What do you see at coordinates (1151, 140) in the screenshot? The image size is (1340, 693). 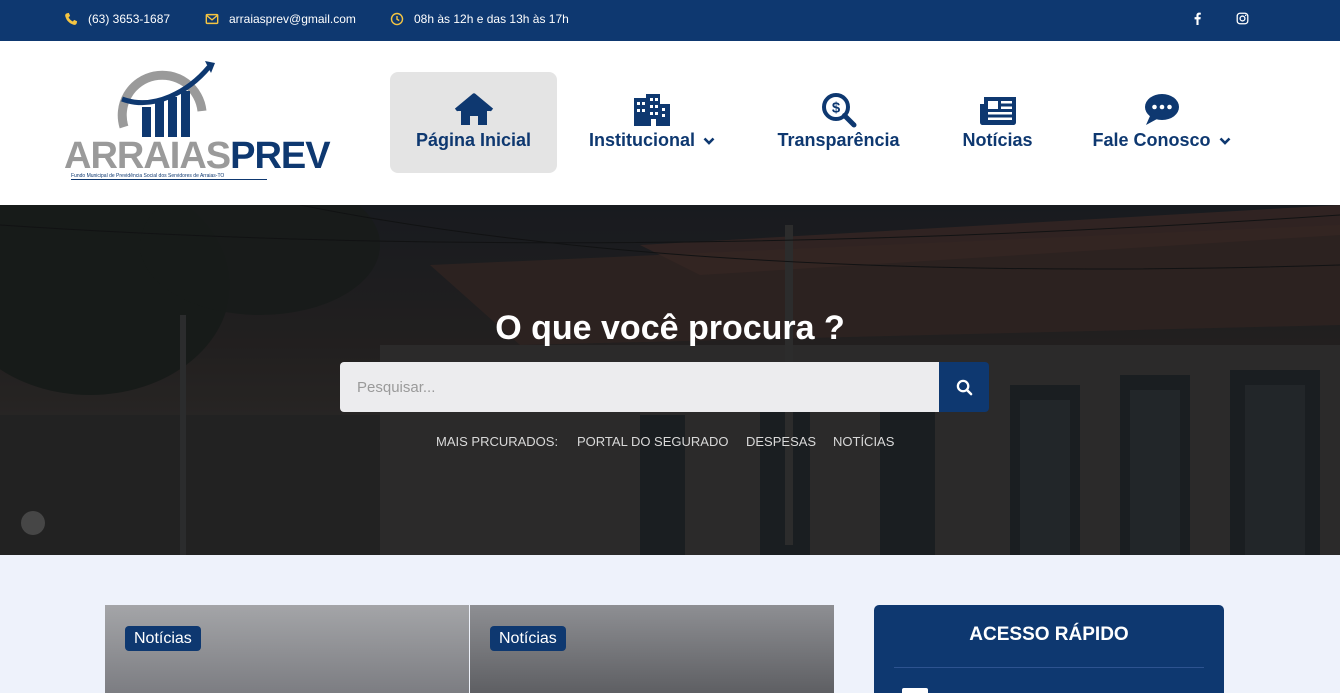 I see `nav-fale-conosco-label: Fale Conosco` at bounding box center [1151, 140].